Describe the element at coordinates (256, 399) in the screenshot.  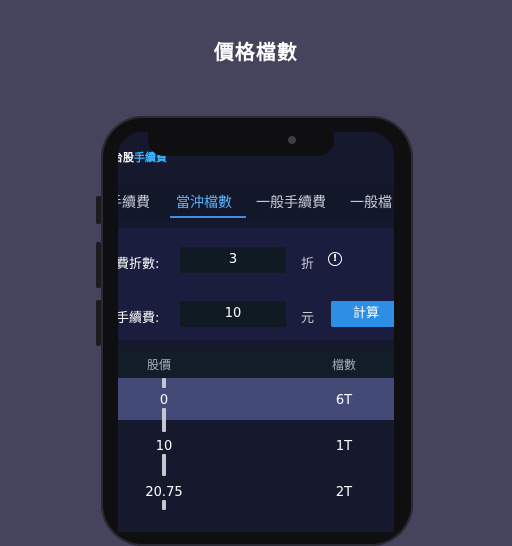
I see `table-row: 0 6T` at that location.